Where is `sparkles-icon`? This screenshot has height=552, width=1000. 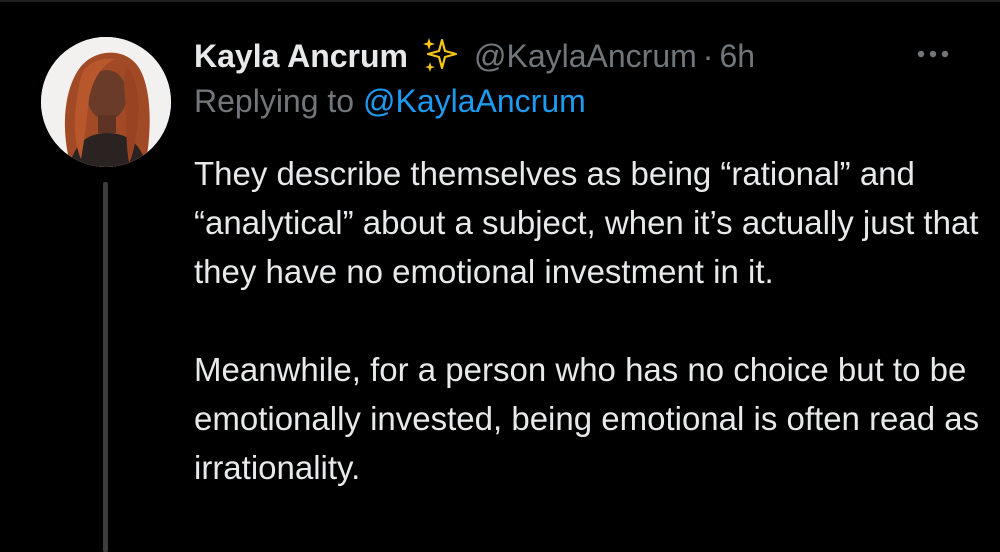 sparkles-icon is located at coordinates (440, 56).